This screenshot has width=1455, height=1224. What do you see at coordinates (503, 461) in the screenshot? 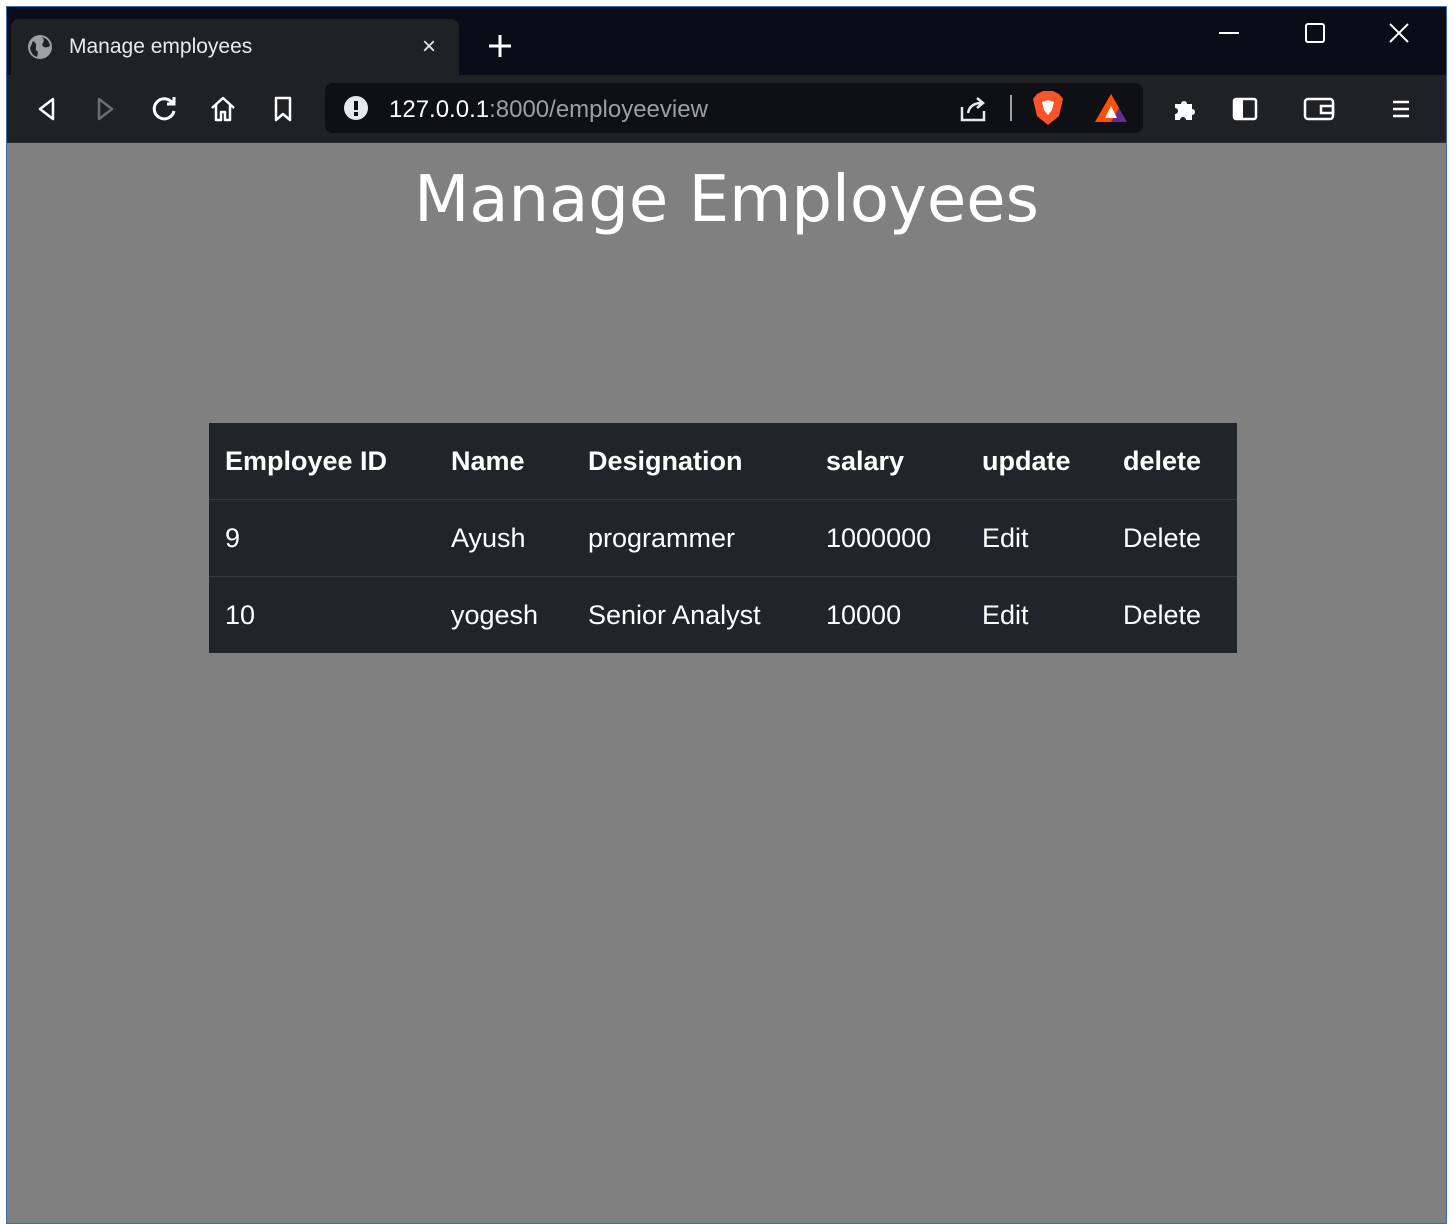
I see `column-header-name: Name` at bounding box center [503, 461].